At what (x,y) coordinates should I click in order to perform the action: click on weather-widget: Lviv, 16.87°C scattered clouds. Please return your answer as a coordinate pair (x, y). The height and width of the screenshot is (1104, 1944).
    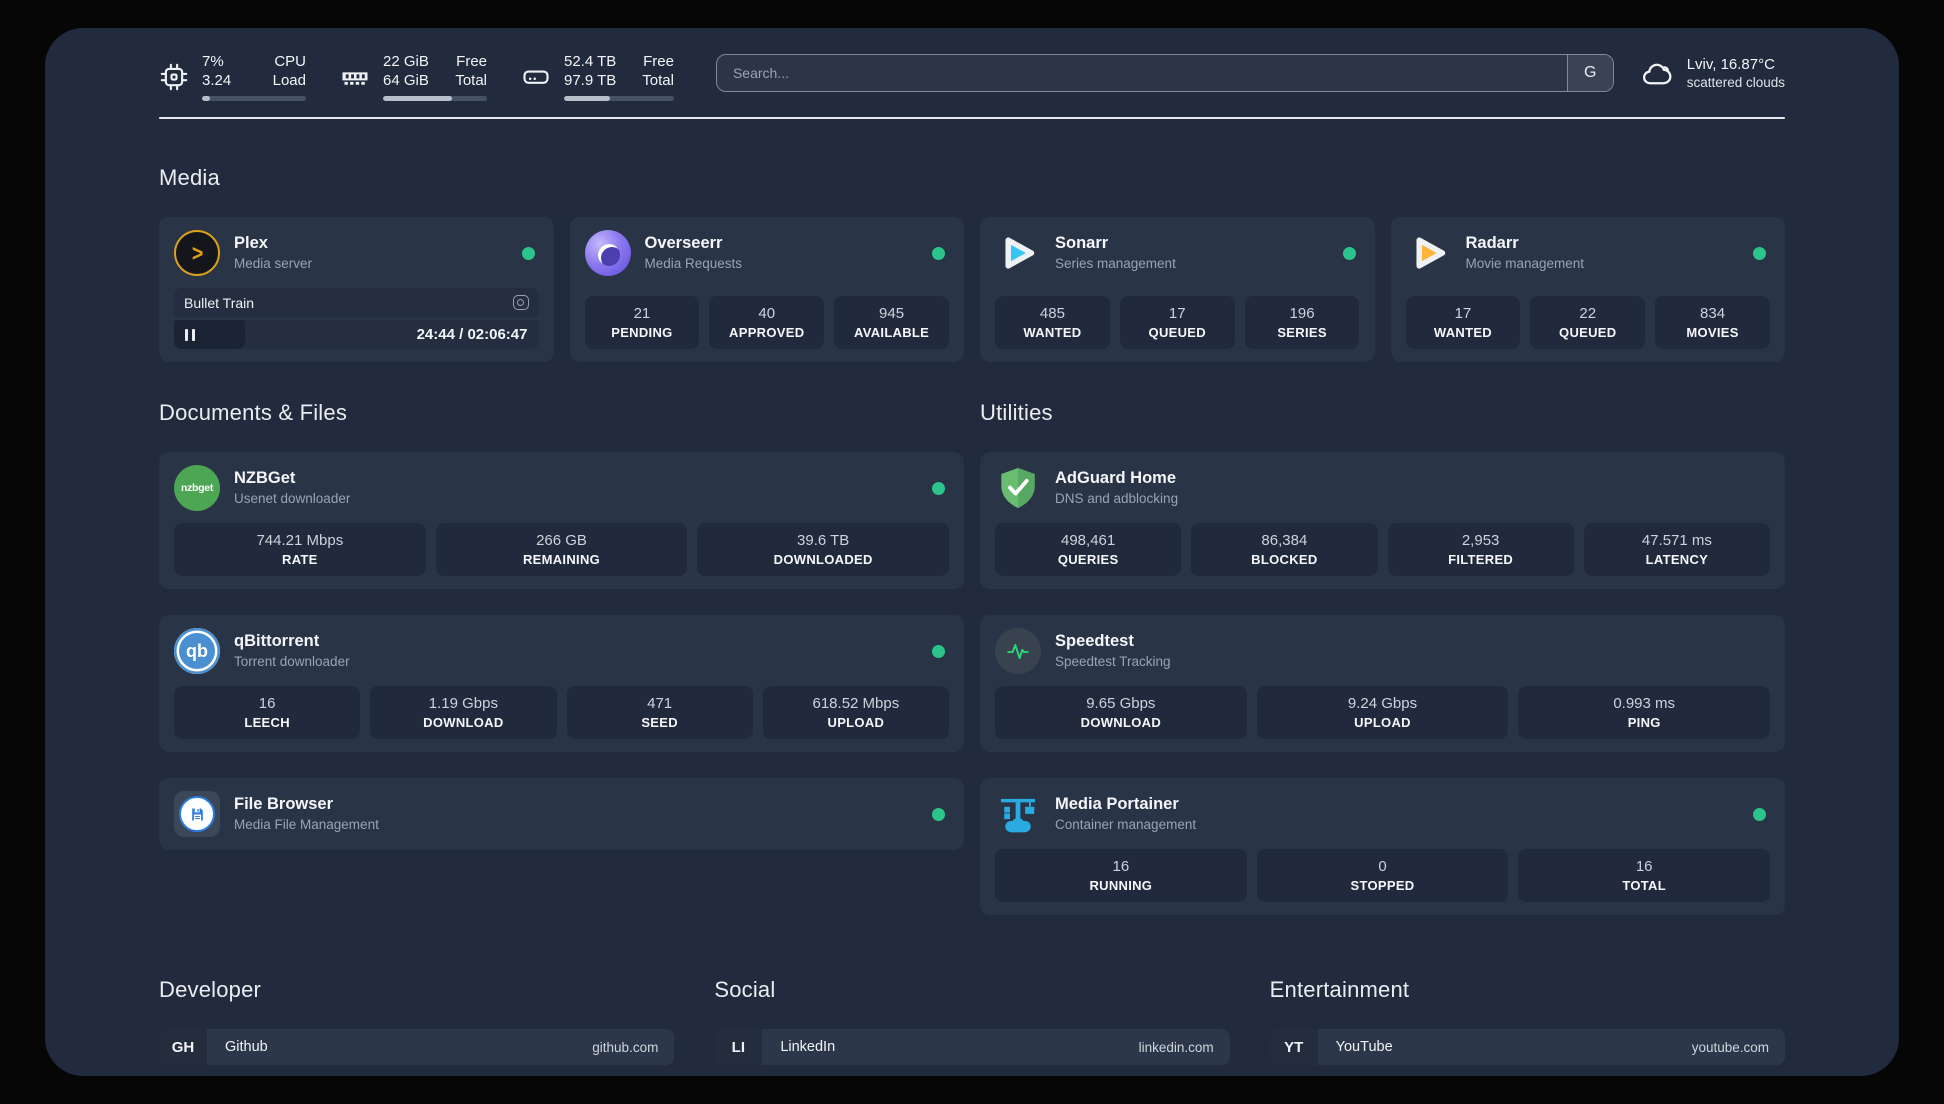
    Looking at the image, I should click on (1712, 73).